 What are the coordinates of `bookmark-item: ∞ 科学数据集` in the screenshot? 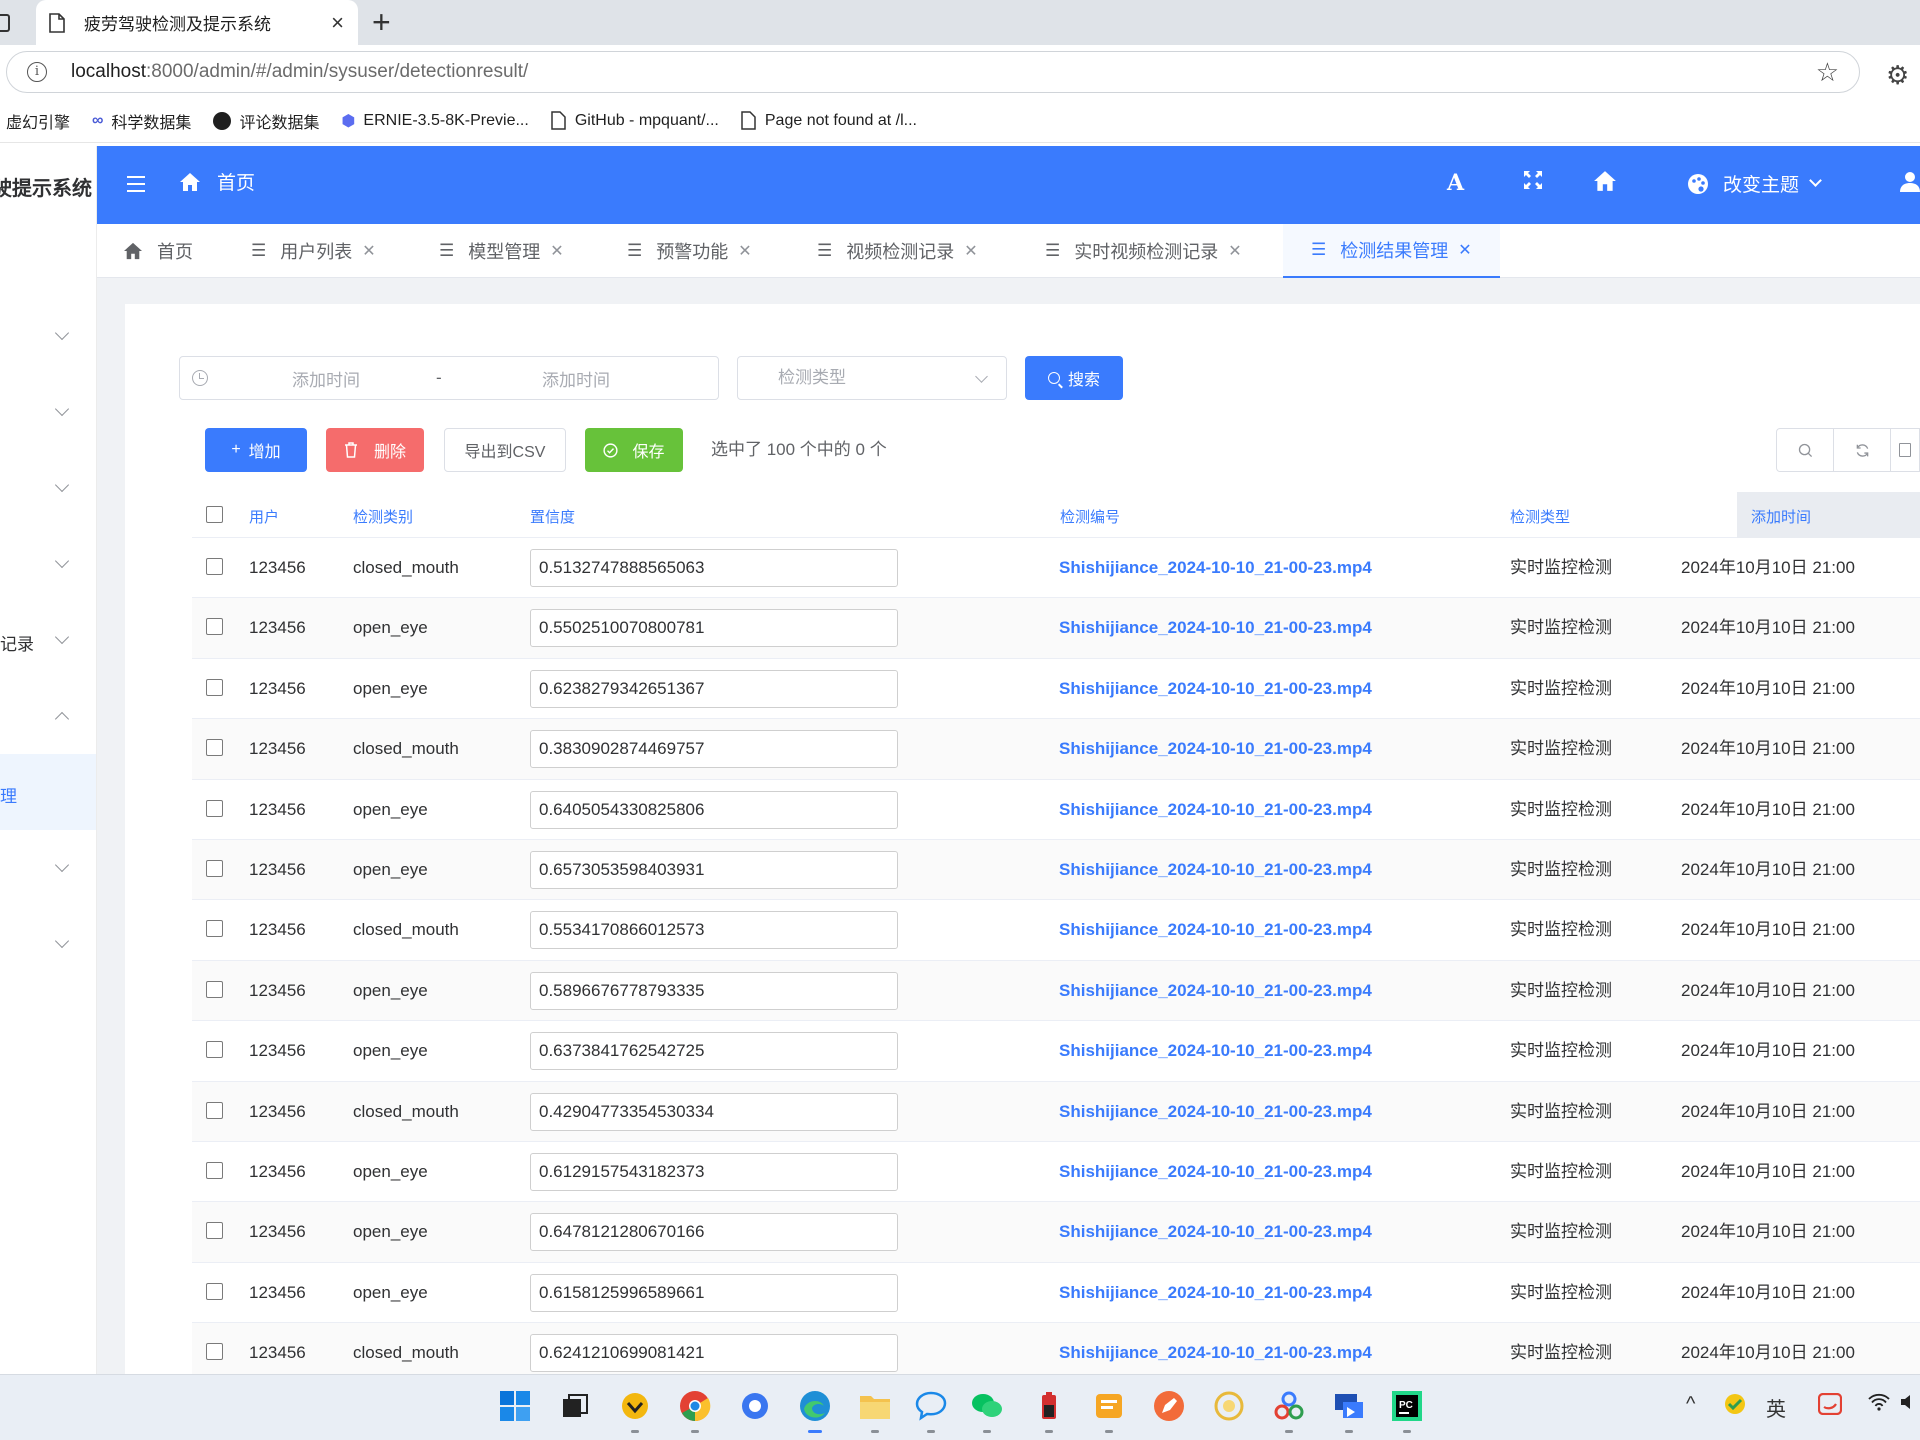 It's located at (141, 121).